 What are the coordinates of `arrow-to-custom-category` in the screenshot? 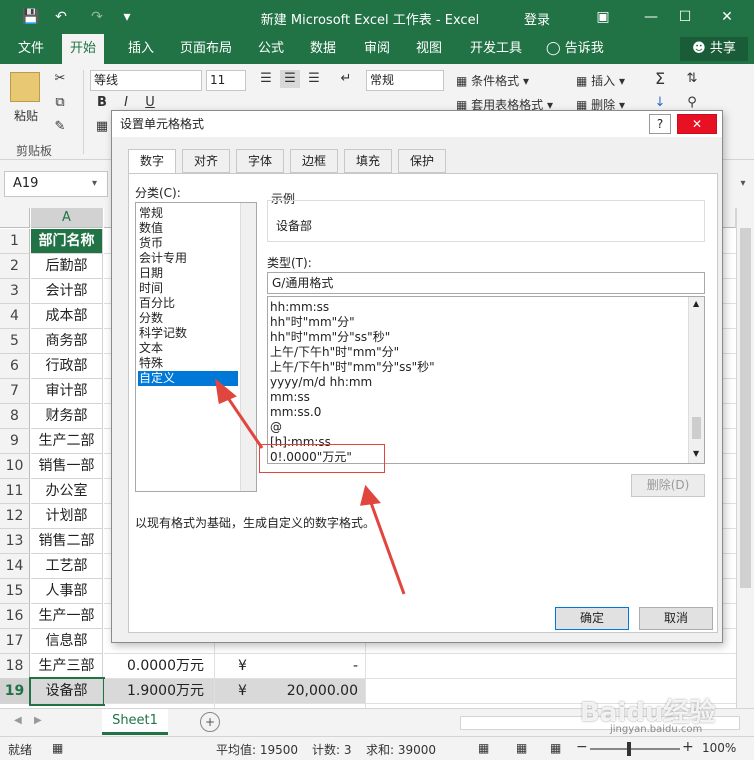 It's located at (243, 420).